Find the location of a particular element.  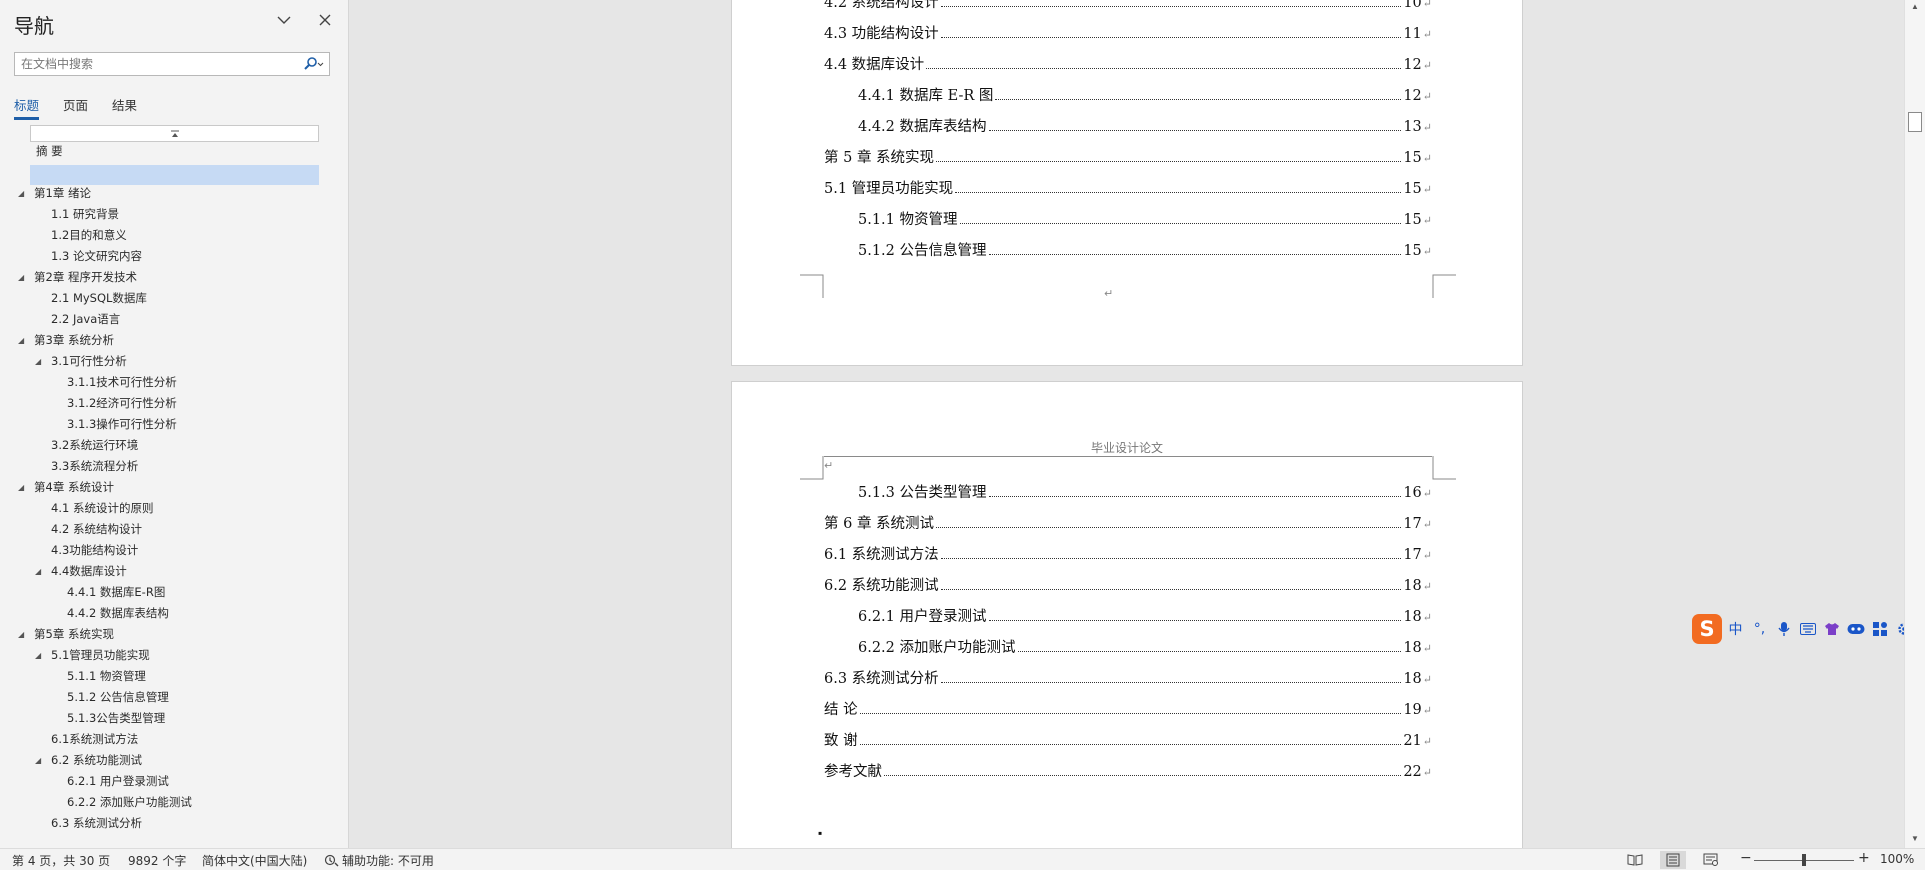

toc-entry: 4.2 系统结构设计 10 ↵ is located at coordinates (1128, 6).